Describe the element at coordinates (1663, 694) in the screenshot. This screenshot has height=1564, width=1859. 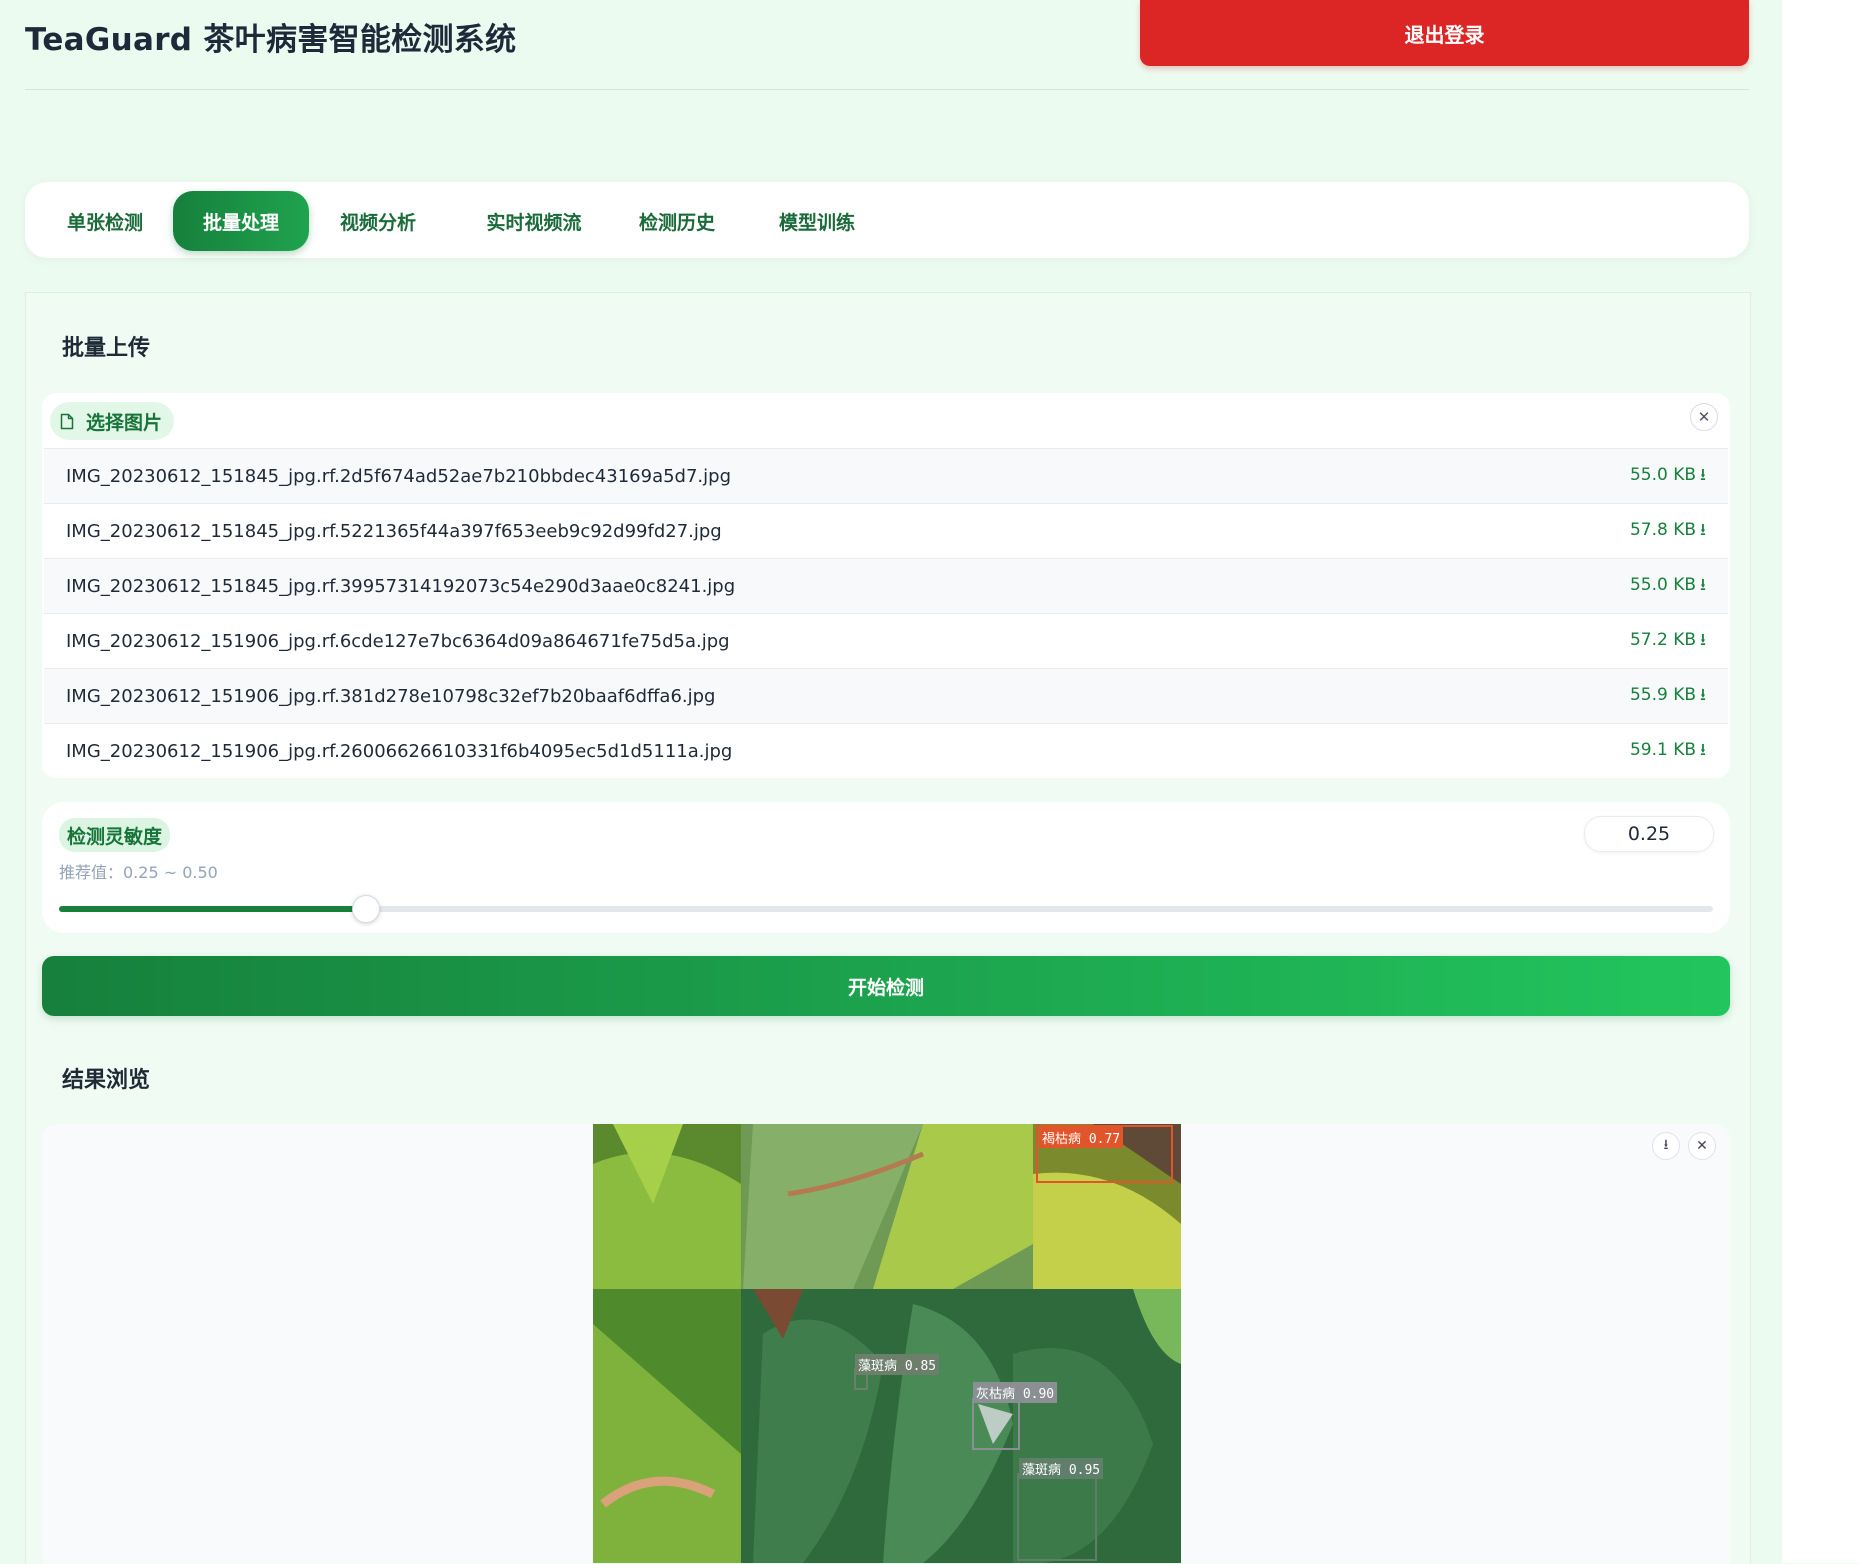
I see `file-size: 55.9 KB` at that location.